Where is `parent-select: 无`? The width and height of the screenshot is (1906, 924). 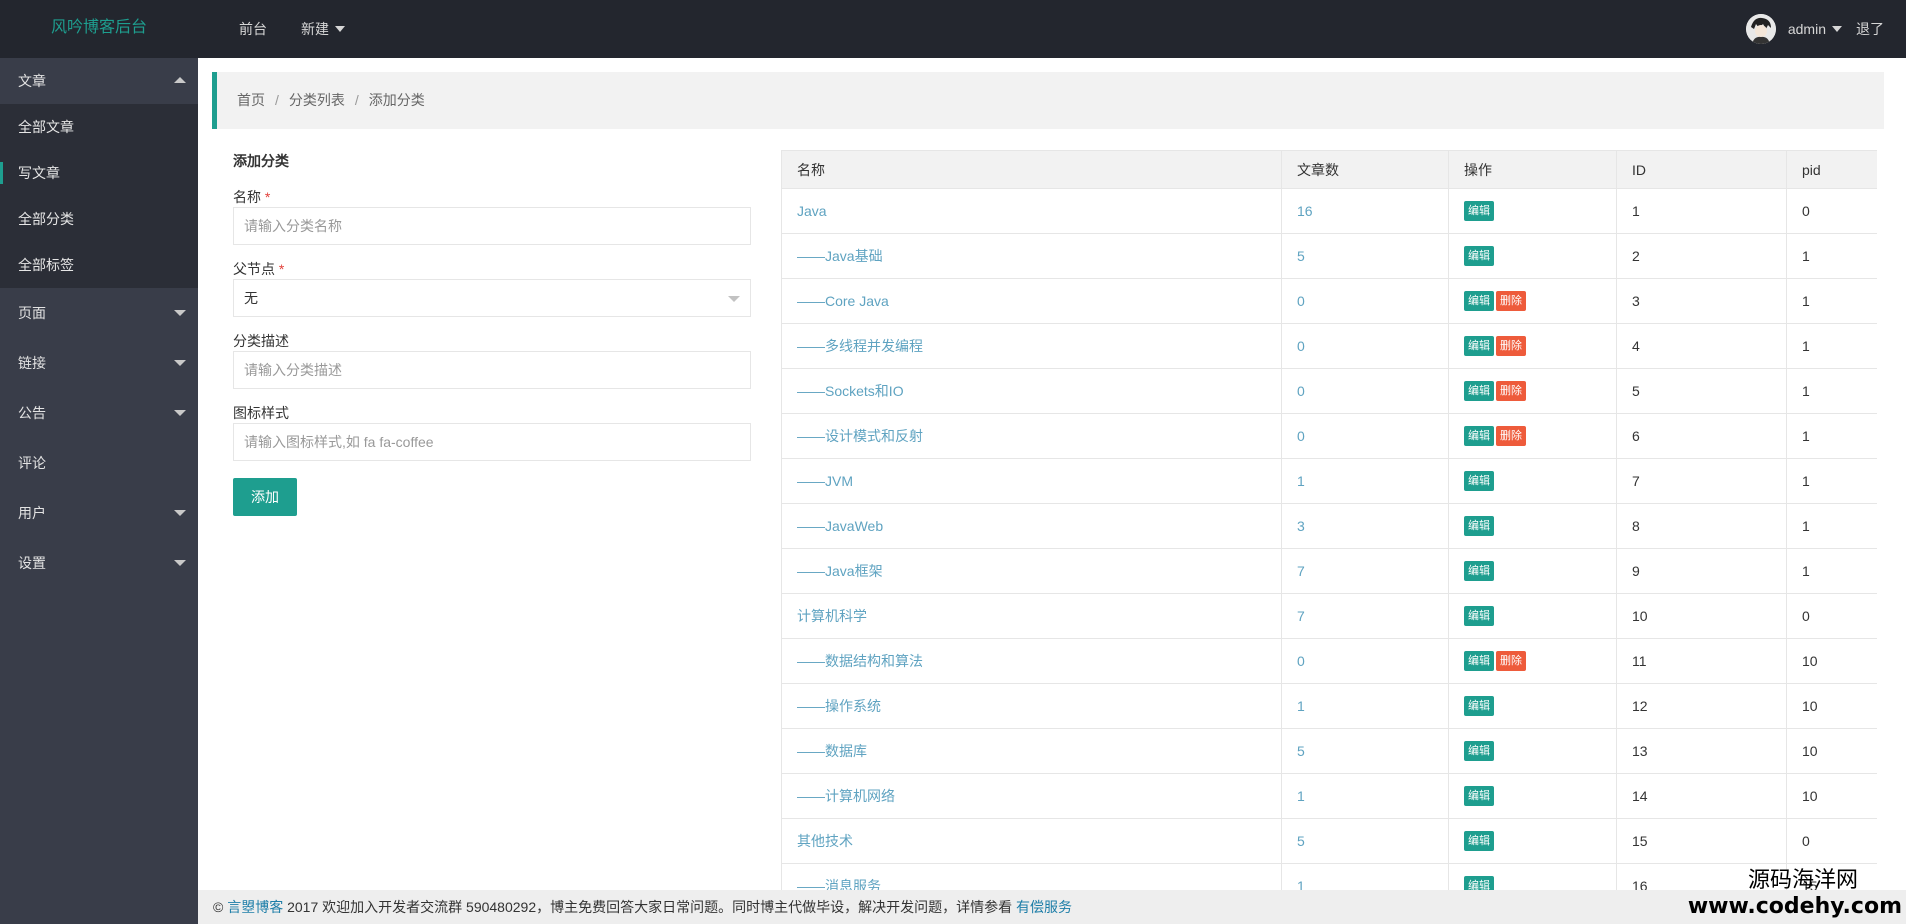 parent-select: 无 is located at coordinates (492, 298).